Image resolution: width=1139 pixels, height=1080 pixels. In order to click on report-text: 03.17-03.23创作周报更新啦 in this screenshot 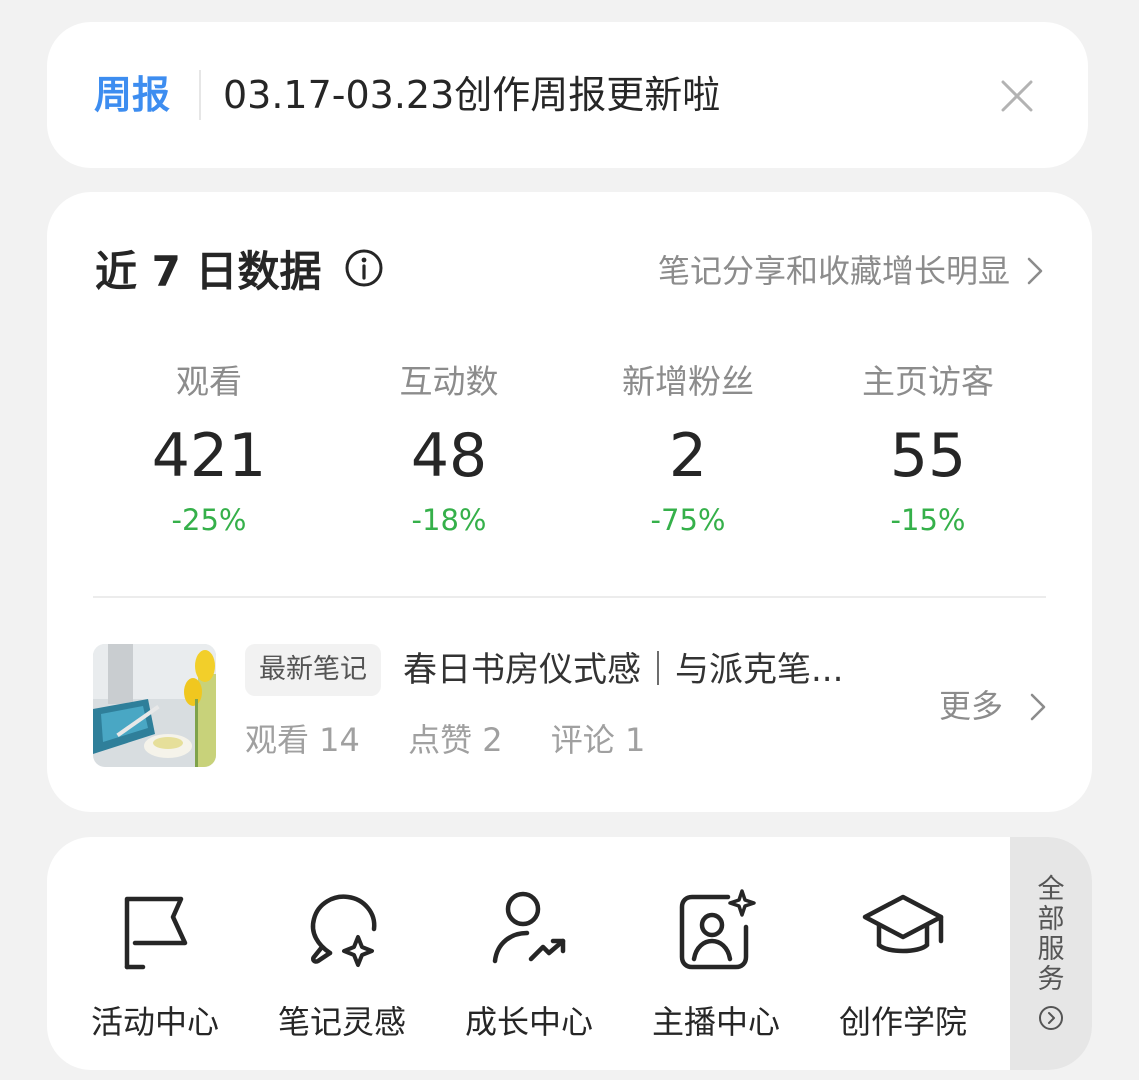, I will do `click(471, 95)`.